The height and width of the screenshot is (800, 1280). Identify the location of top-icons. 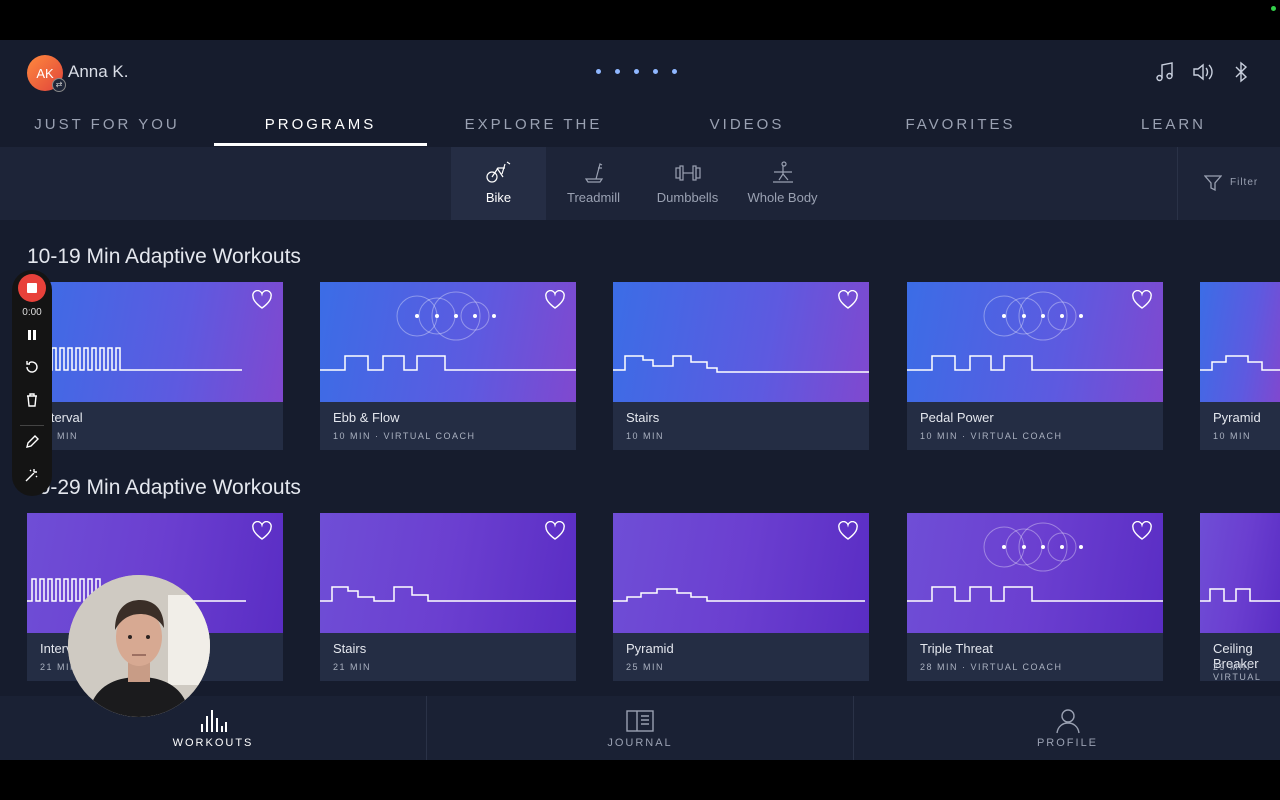
(1203, 72).